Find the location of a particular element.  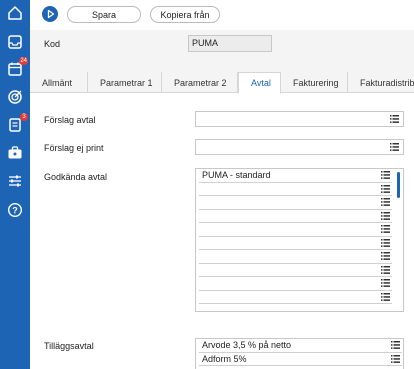

godkanda-avtal-label: Godkända avtal is located at coordinates (76, 177).